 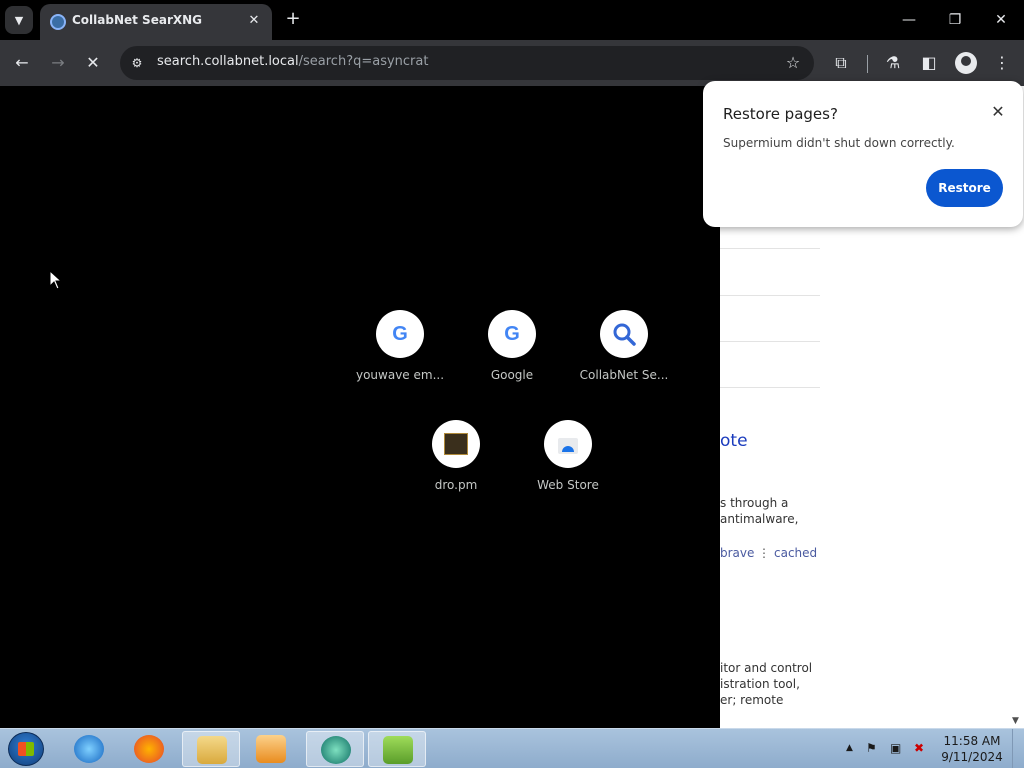 I want to click on taskbar-file-explorer, so click(x=211, y=749).